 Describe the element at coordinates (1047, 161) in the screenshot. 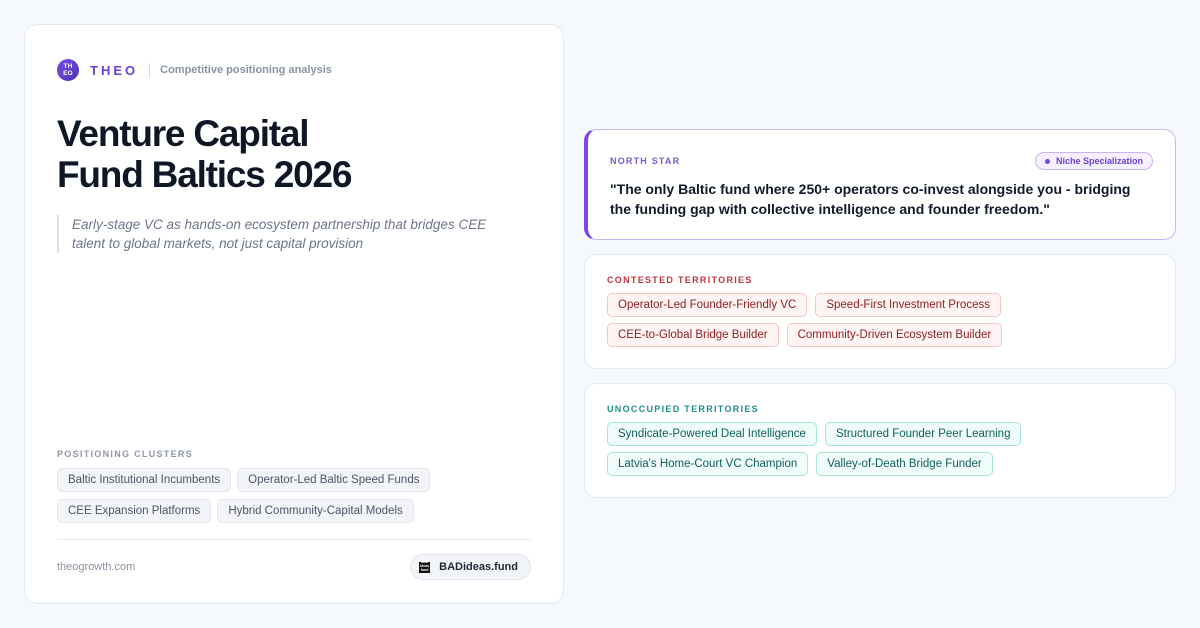

I see `dot-icon` at that location.